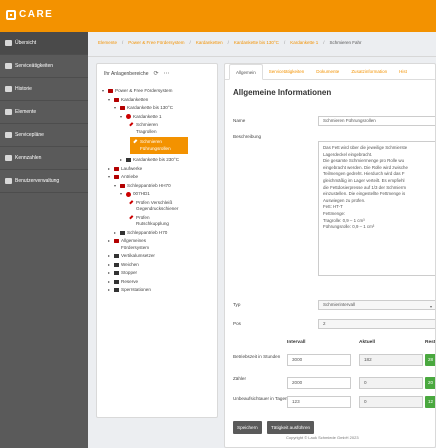 The image size is (436, 448). I want to click on interval-days-input: 123, so click(319, 402).